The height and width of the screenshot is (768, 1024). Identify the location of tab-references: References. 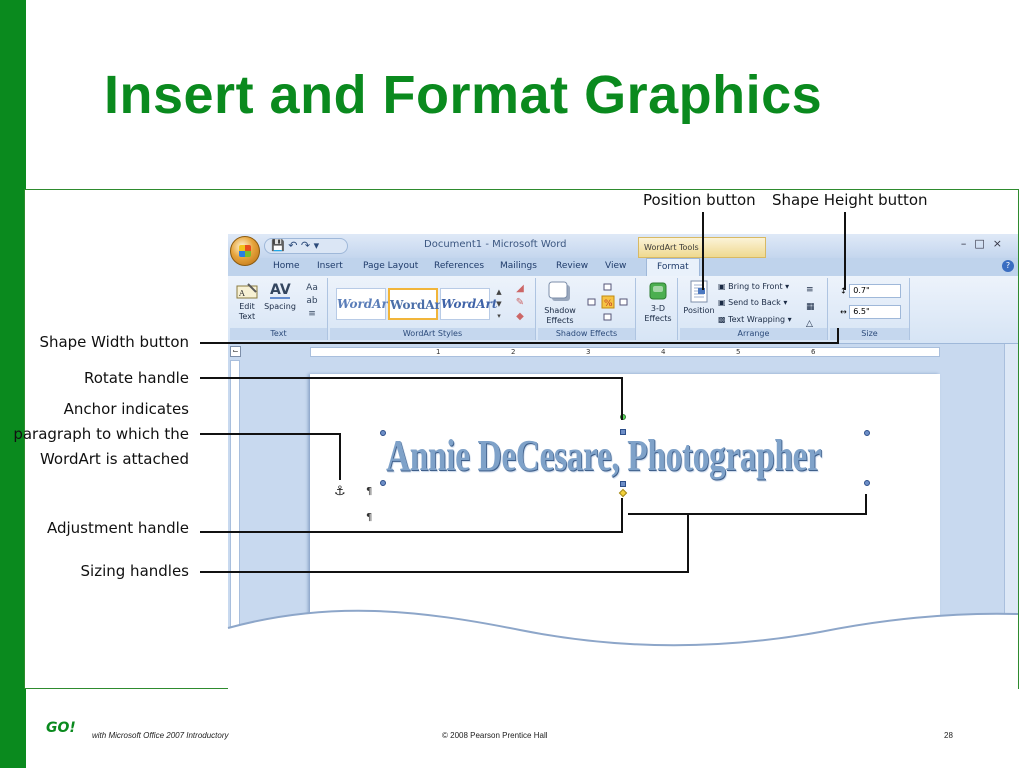
(459, 266).